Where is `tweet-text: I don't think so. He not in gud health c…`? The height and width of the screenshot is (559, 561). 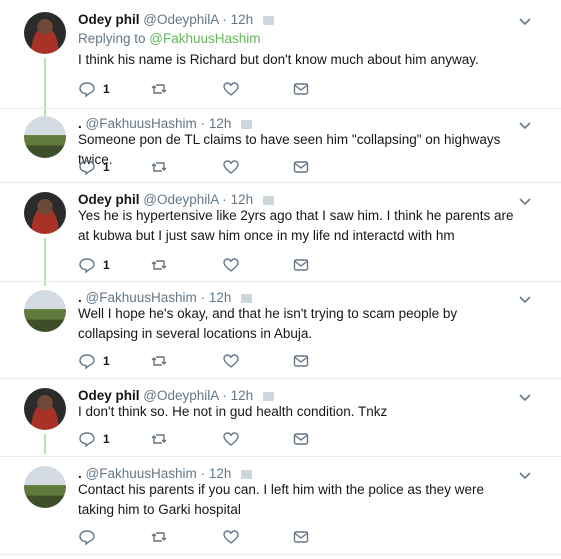
tweet-text: I don't think so. He not in gud health c… is located at coordinates (233, 411).